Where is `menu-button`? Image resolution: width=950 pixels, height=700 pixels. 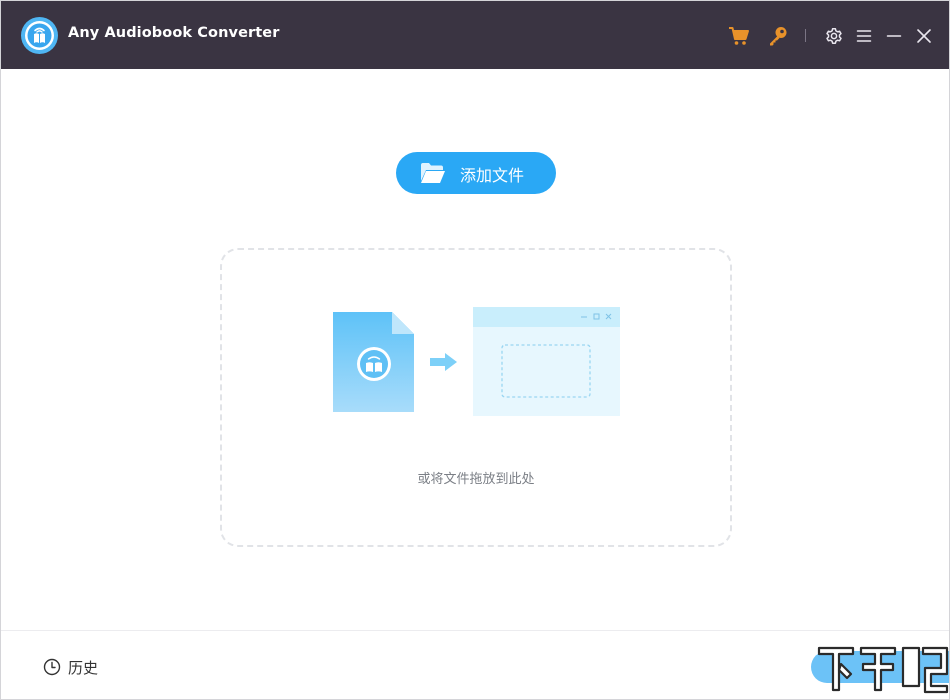 menu-button is located at coordinates (864, 36).